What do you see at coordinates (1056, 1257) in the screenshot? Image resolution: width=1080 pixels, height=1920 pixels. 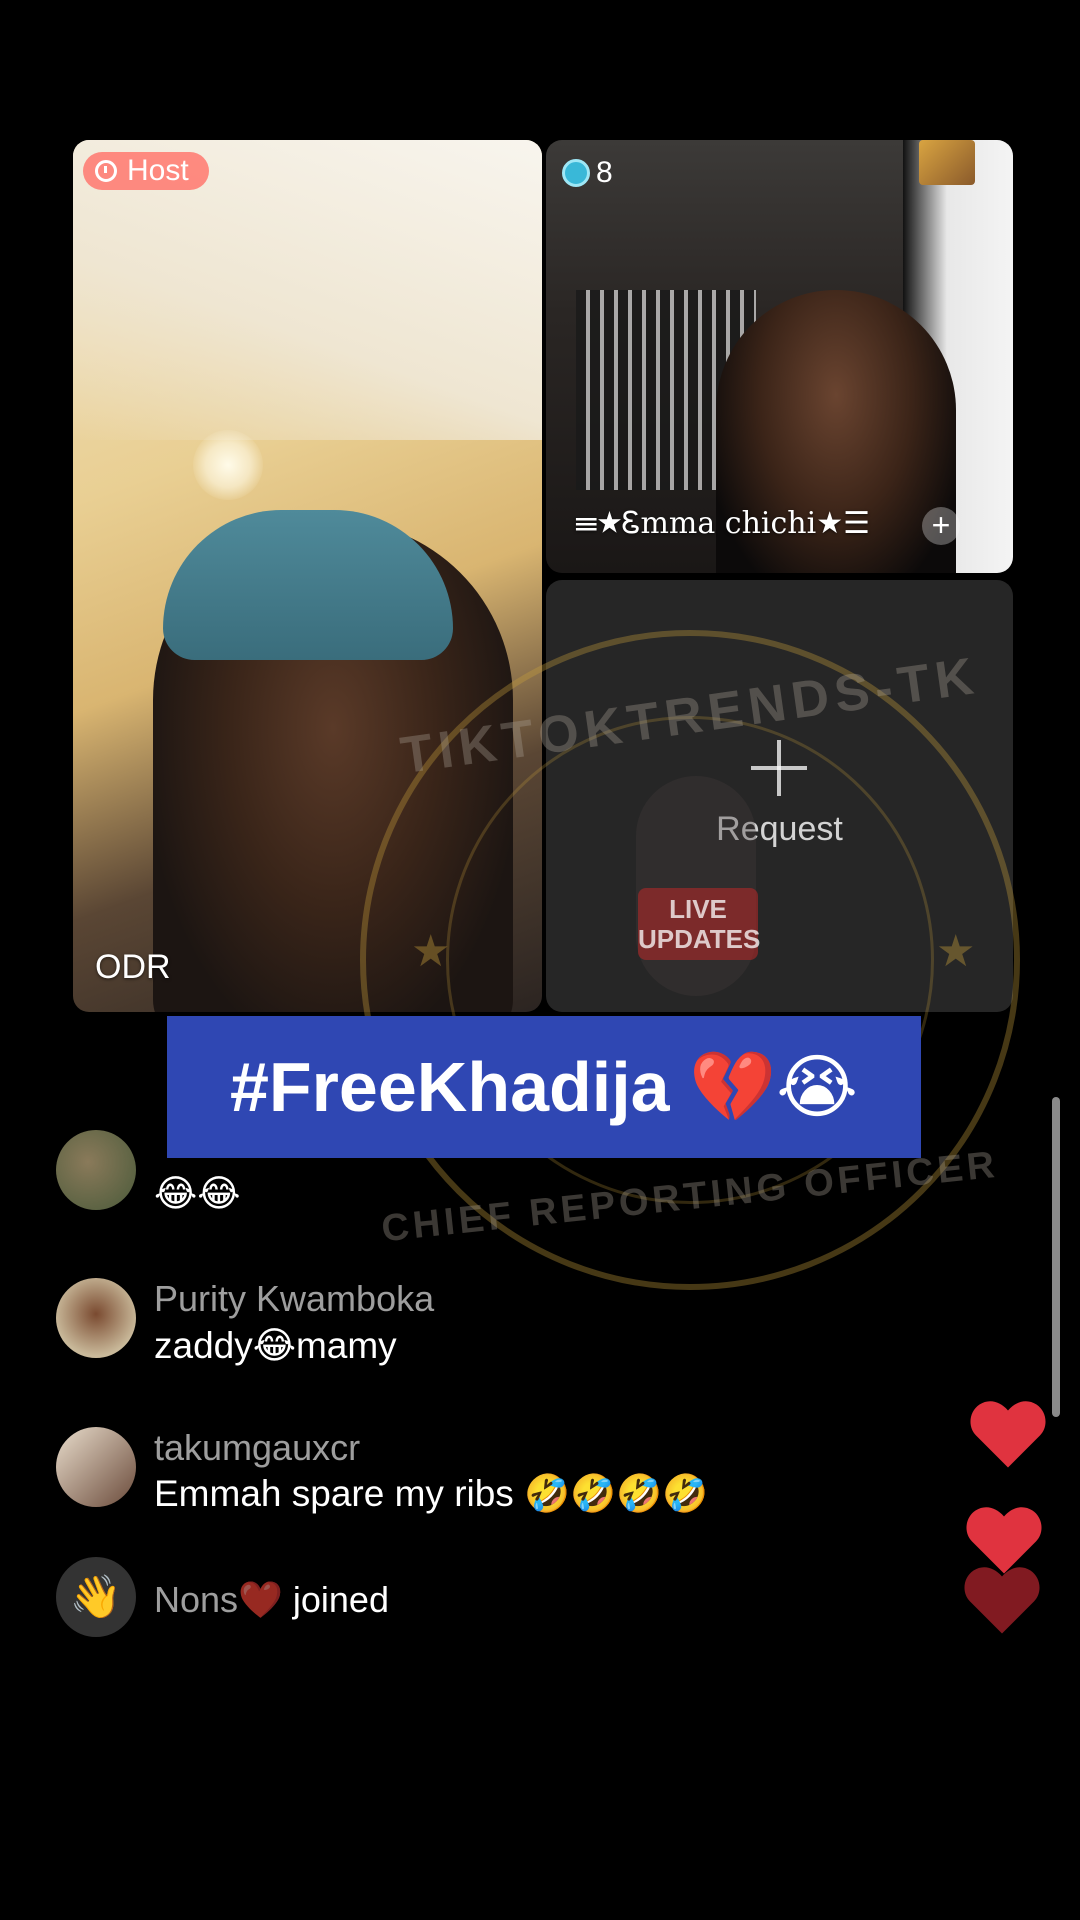 I see `chat-scrollbar` at bounding box center [1056, 1257].